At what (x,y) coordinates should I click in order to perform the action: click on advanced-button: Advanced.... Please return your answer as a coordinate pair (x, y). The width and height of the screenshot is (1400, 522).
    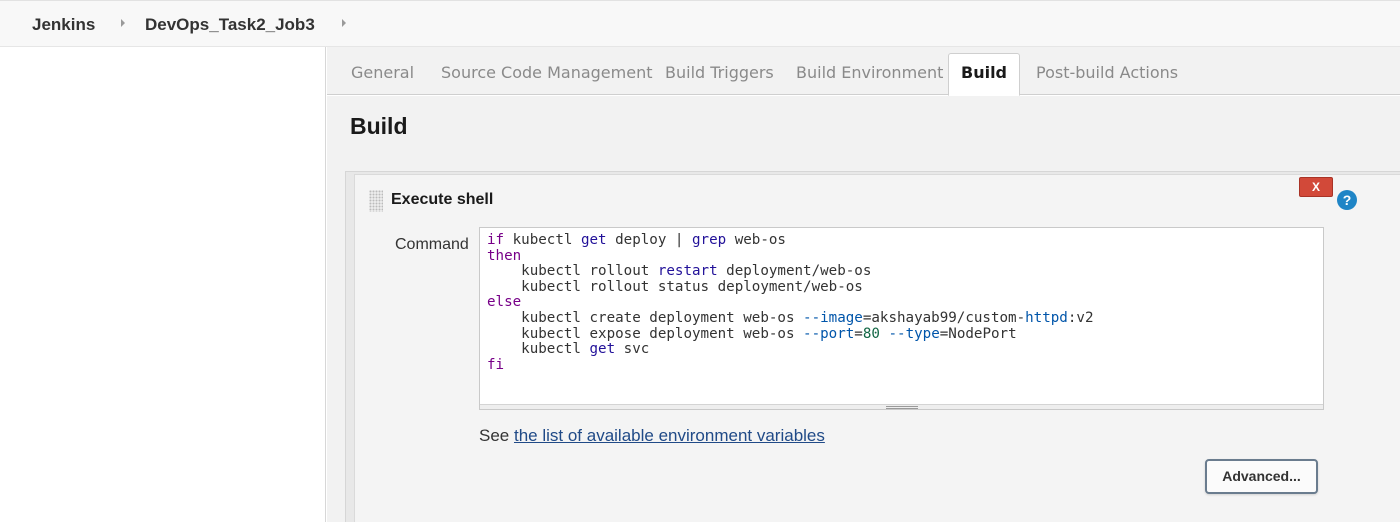
    Looking at the image, I should click on (1261, 476).